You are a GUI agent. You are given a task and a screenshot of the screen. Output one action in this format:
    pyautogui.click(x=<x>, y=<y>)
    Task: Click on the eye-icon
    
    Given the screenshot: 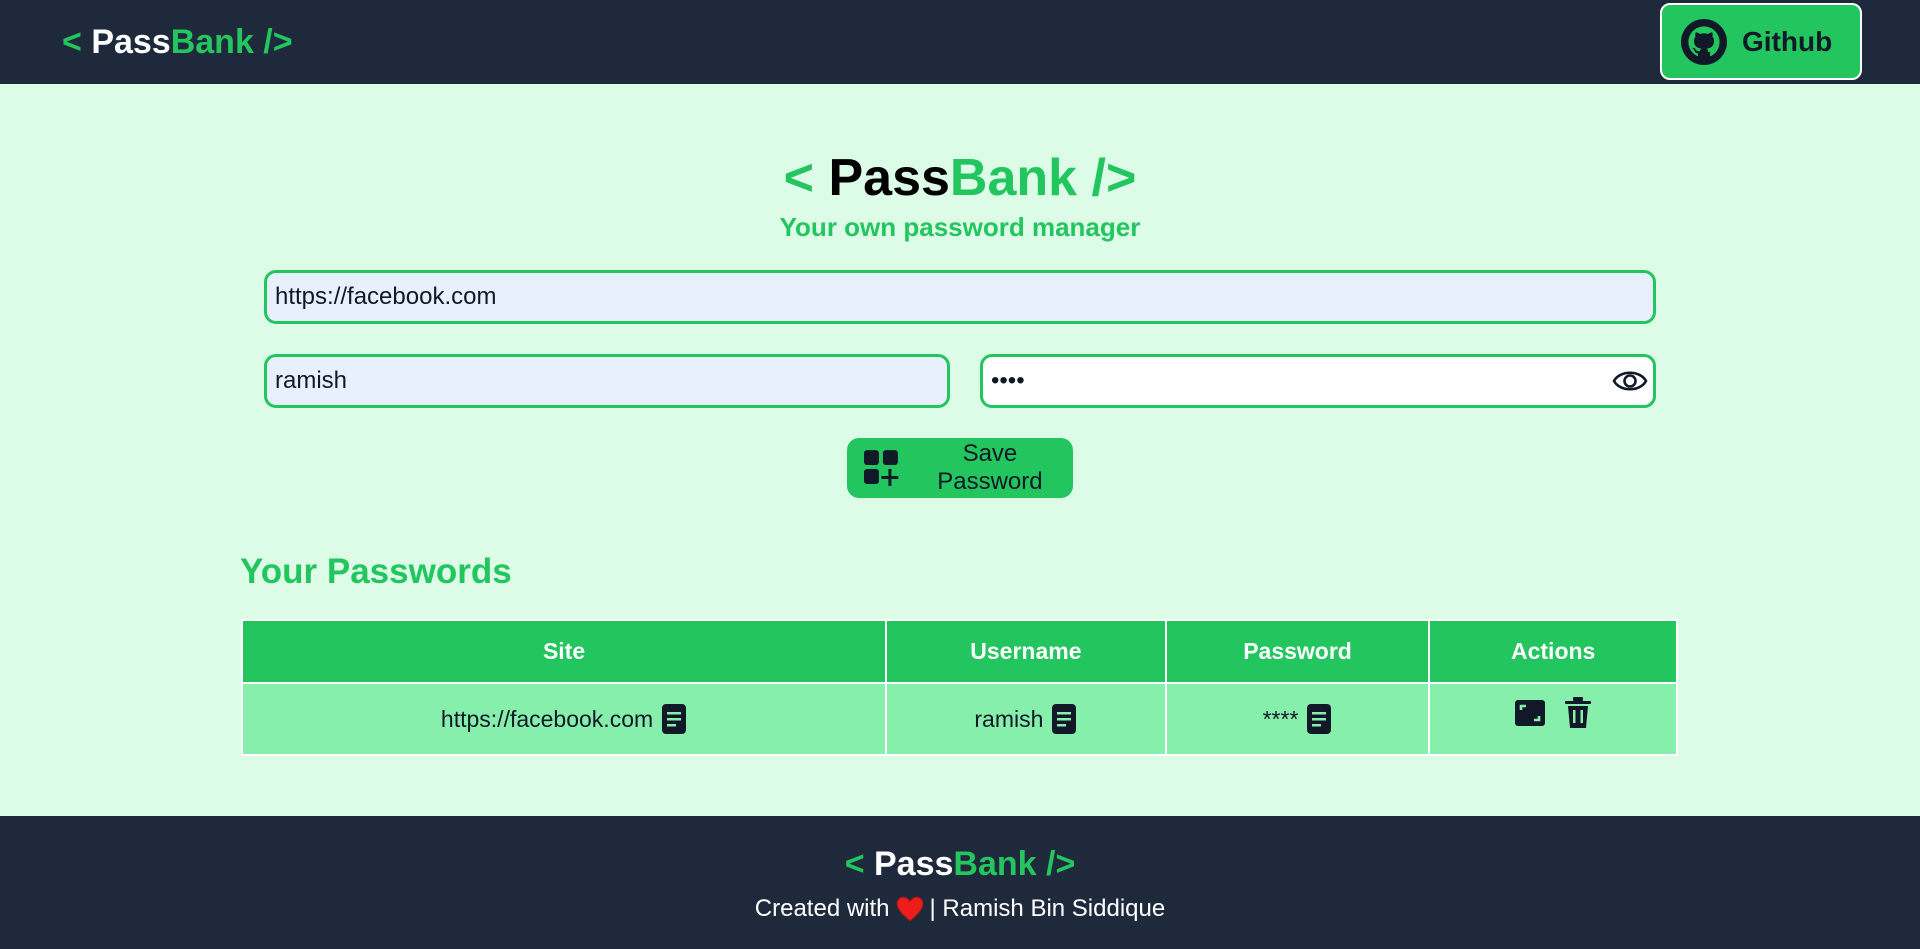 What is the action you would take?
    pyautogui.click(x=1630, y=381)
    